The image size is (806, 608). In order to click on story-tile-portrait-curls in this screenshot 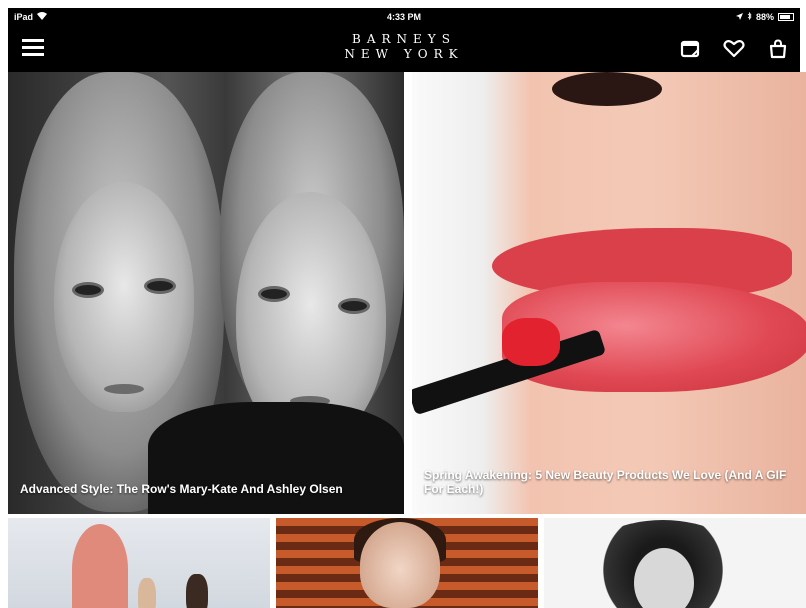, I will do `click(675, 563)`.